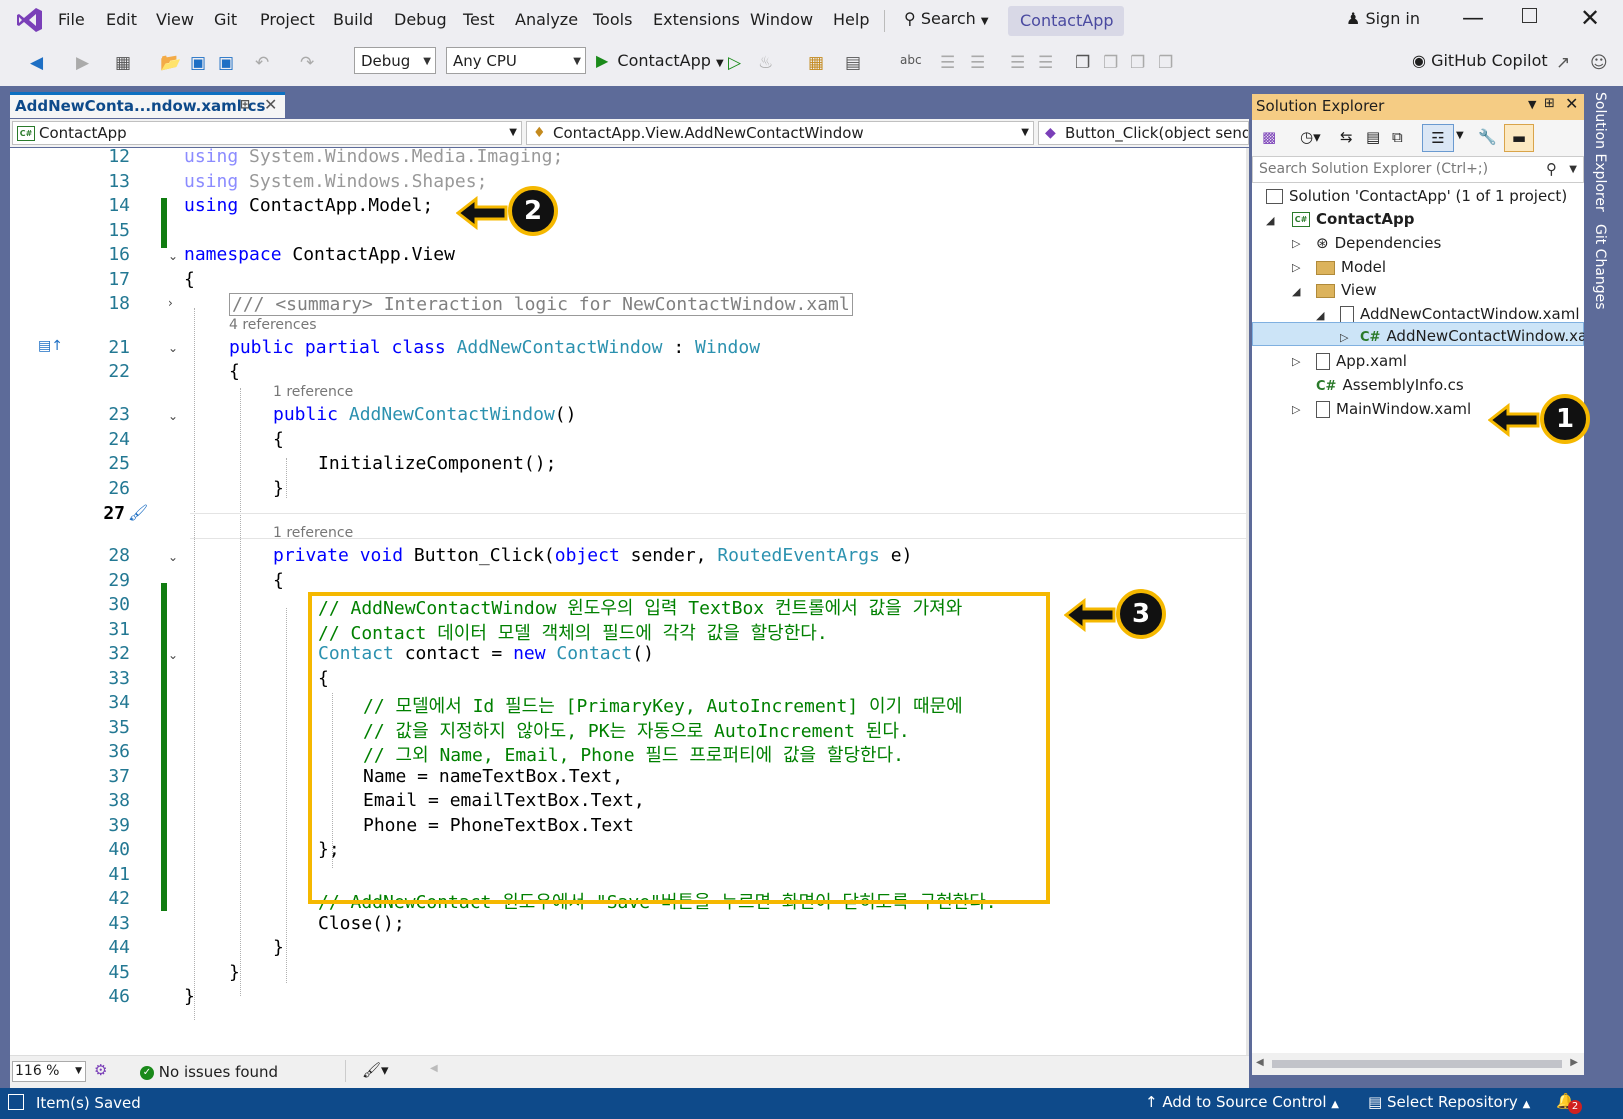  I want to click on tree-item-app-xaml: App.xaml, so click(1361, 361).